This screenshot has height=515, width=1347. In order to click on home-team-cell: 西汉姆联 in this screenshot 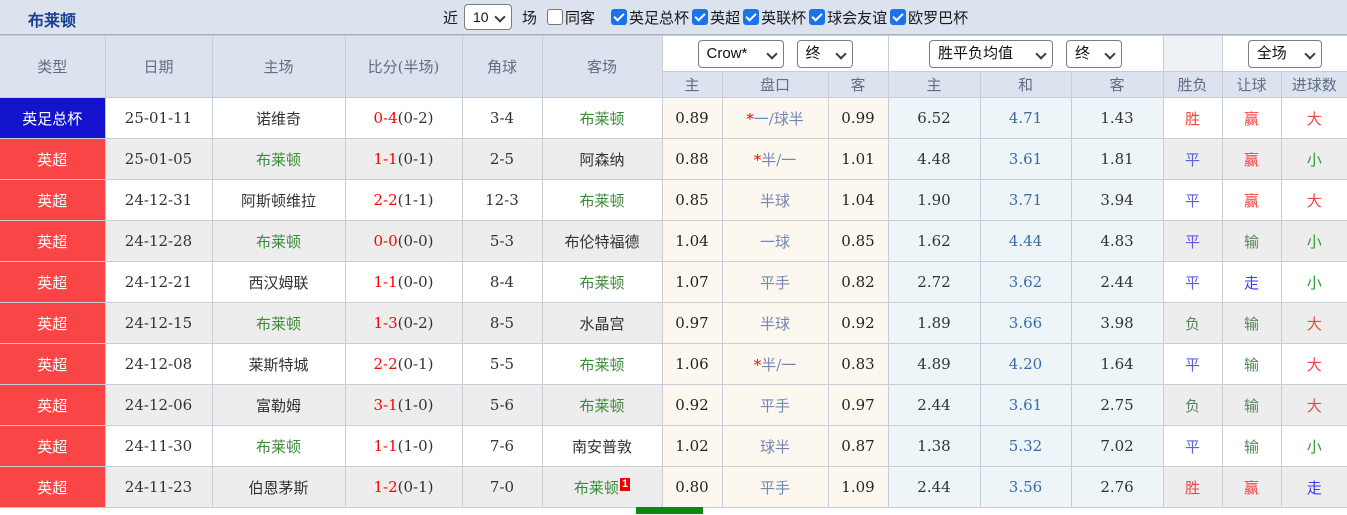, I will do `click(278, 282)`.